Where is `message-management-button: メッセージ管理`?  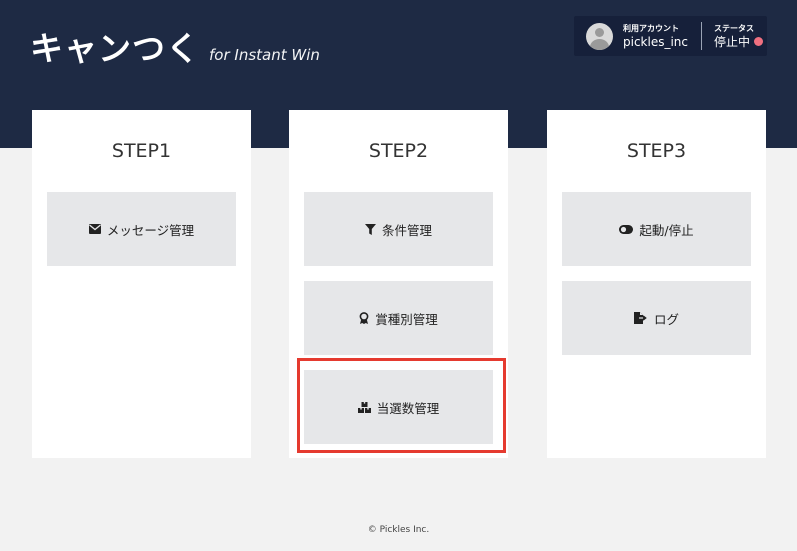
message-management-button: メッセージ管理 is located at coordinates (141, 229).